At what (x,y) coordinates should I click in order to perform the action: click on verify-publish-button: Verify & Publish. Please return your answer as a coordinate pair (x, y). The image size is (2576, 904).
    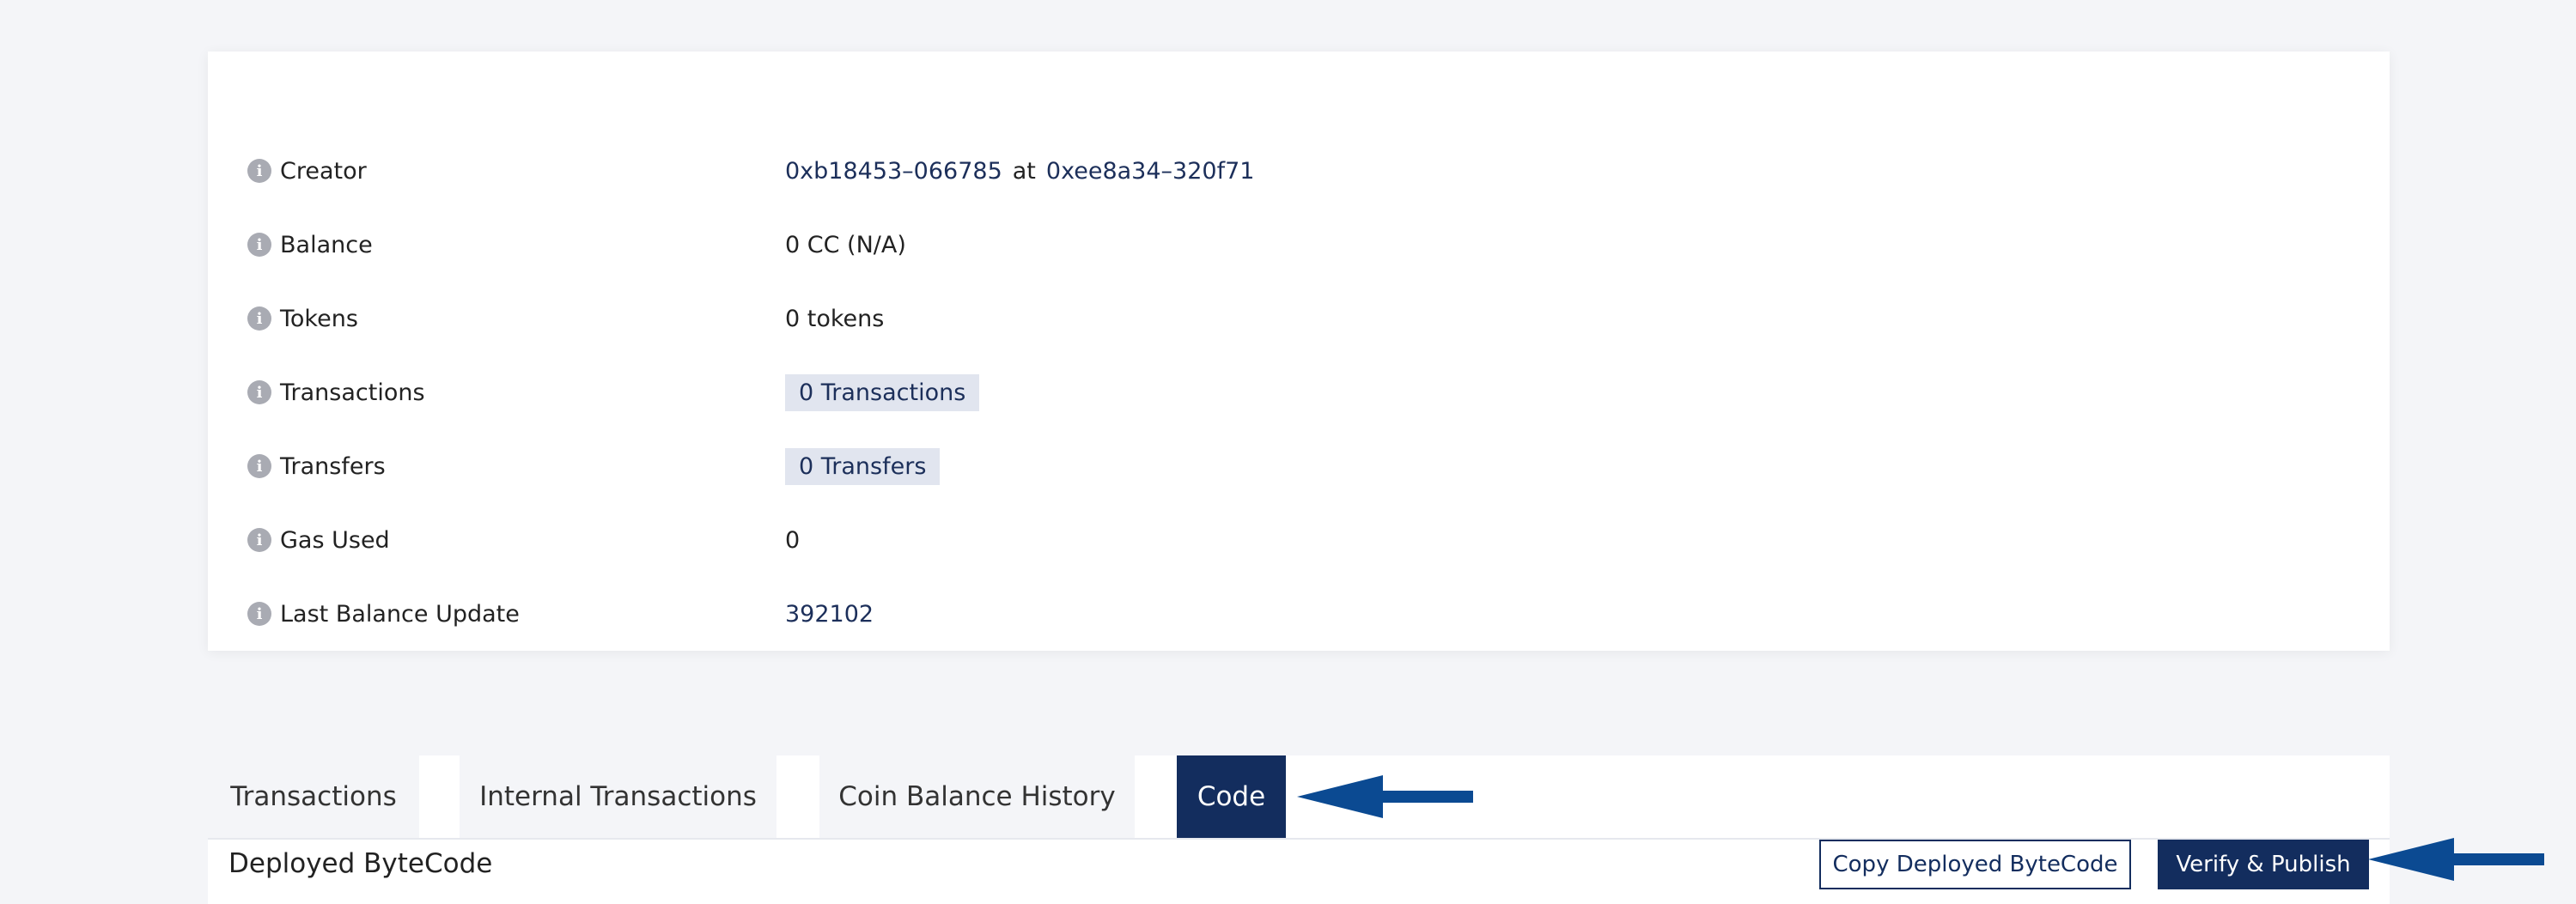
    Looking at the image, I should click on (2263, 864).